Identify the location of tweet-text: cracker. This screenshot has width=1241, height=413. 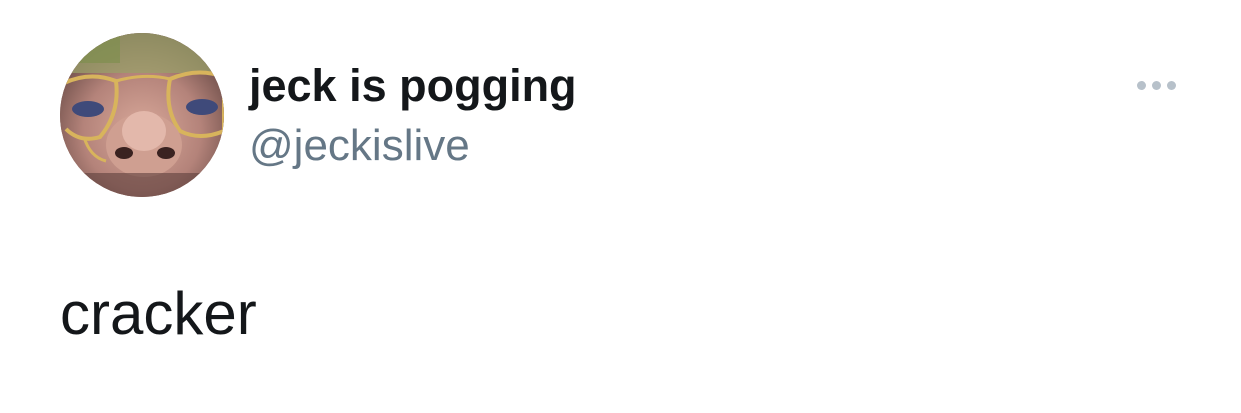
(158, 313).